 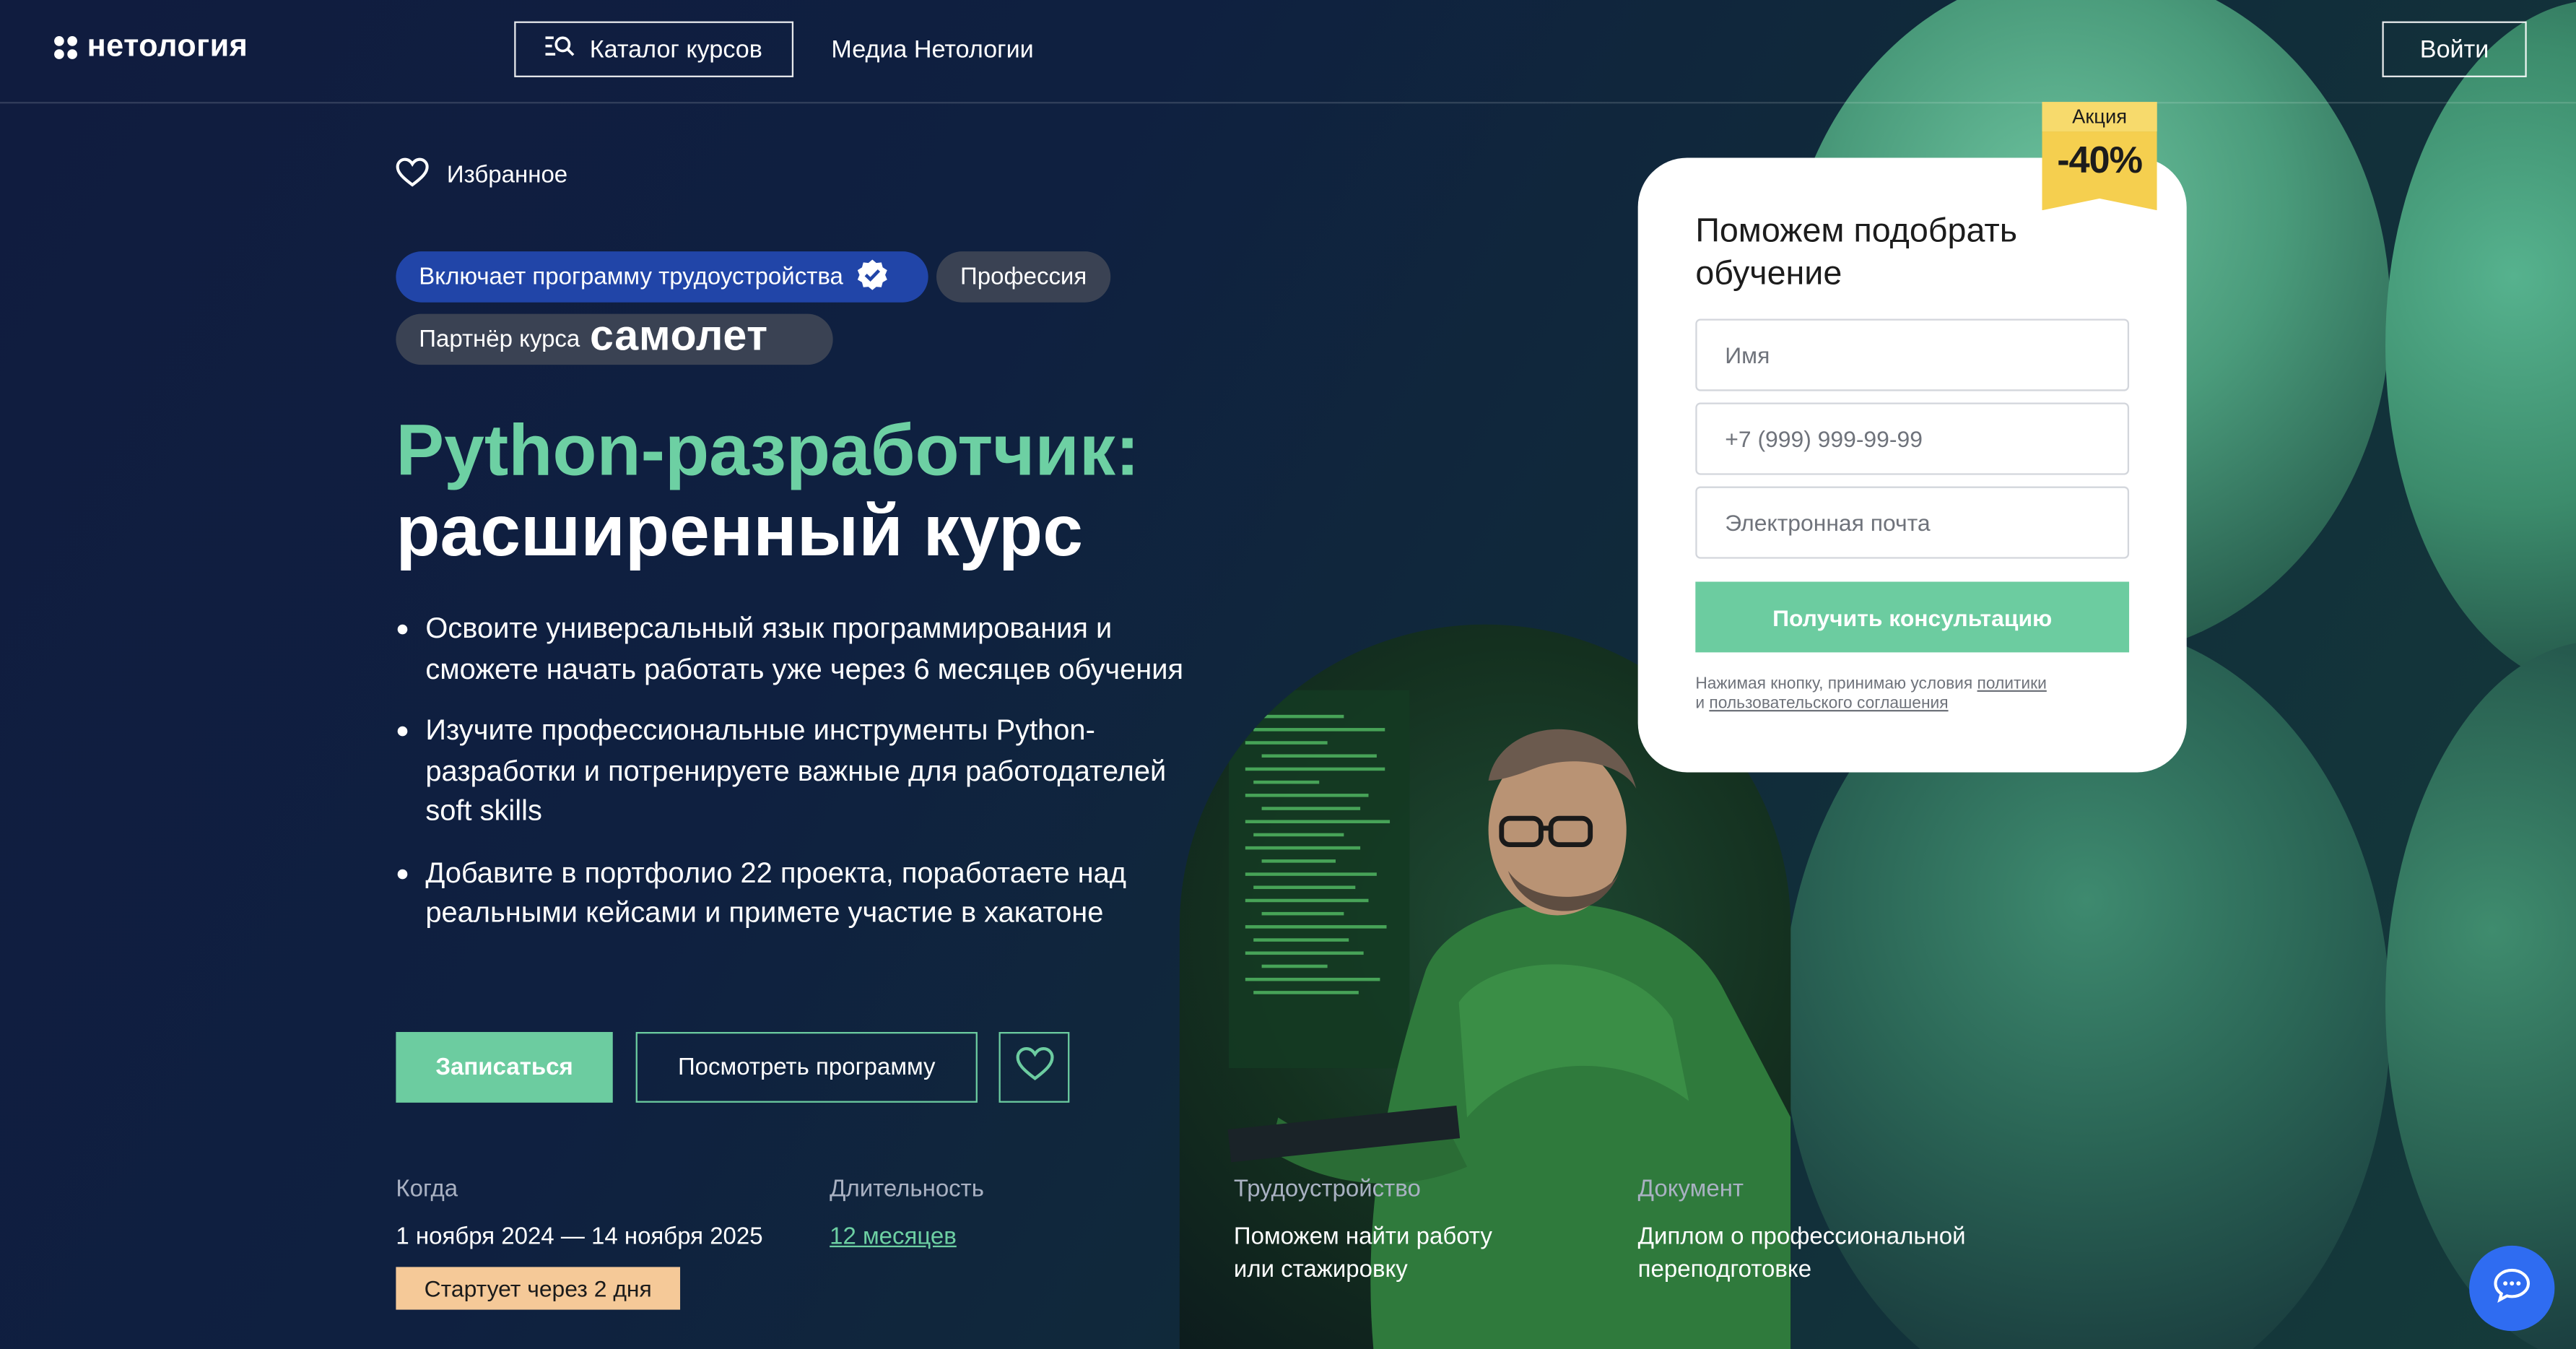 I want to click on legal-prefix: Нажимая кнопку, принимаю условия, so click(x=1836, y=684).